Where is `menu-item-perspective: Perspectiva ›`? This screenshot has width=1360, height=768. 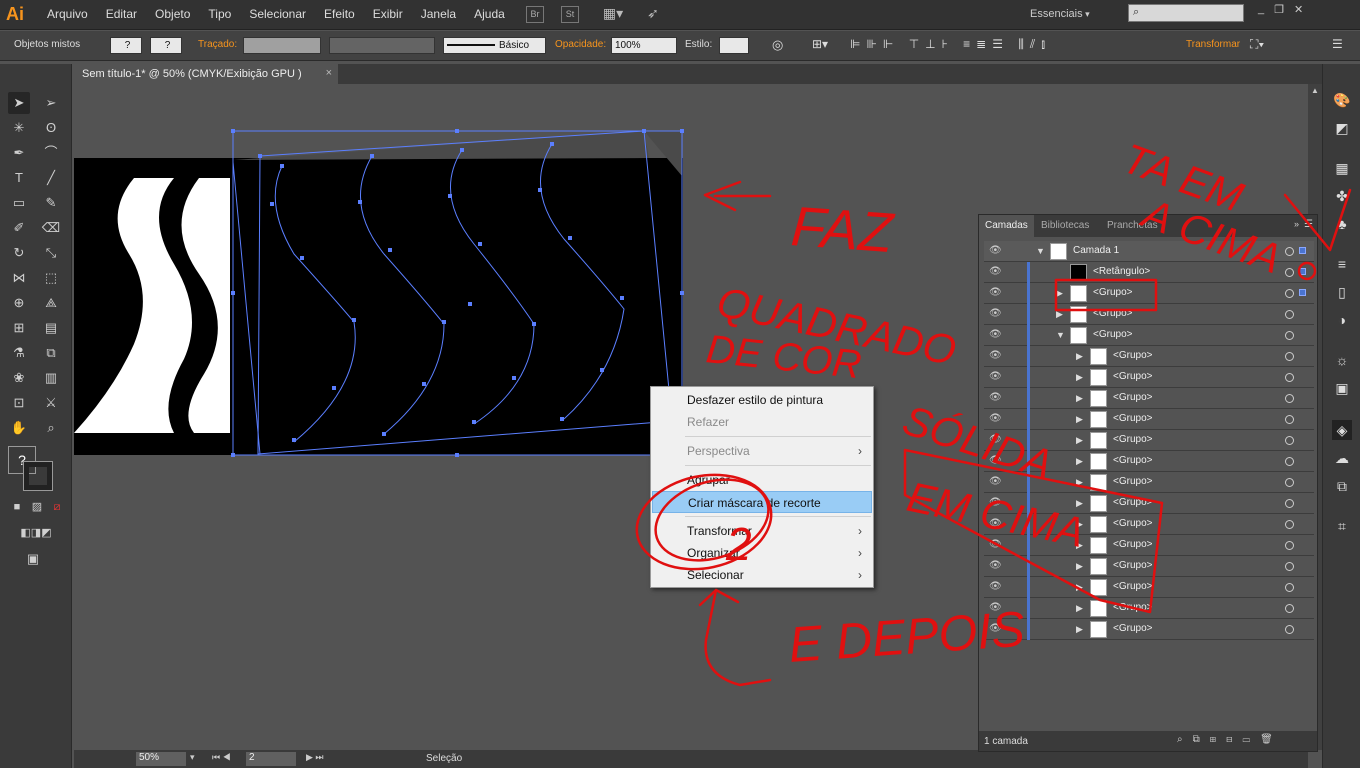
menu-item-perspective: Perspectiva › is located at coordinates (762, 451).